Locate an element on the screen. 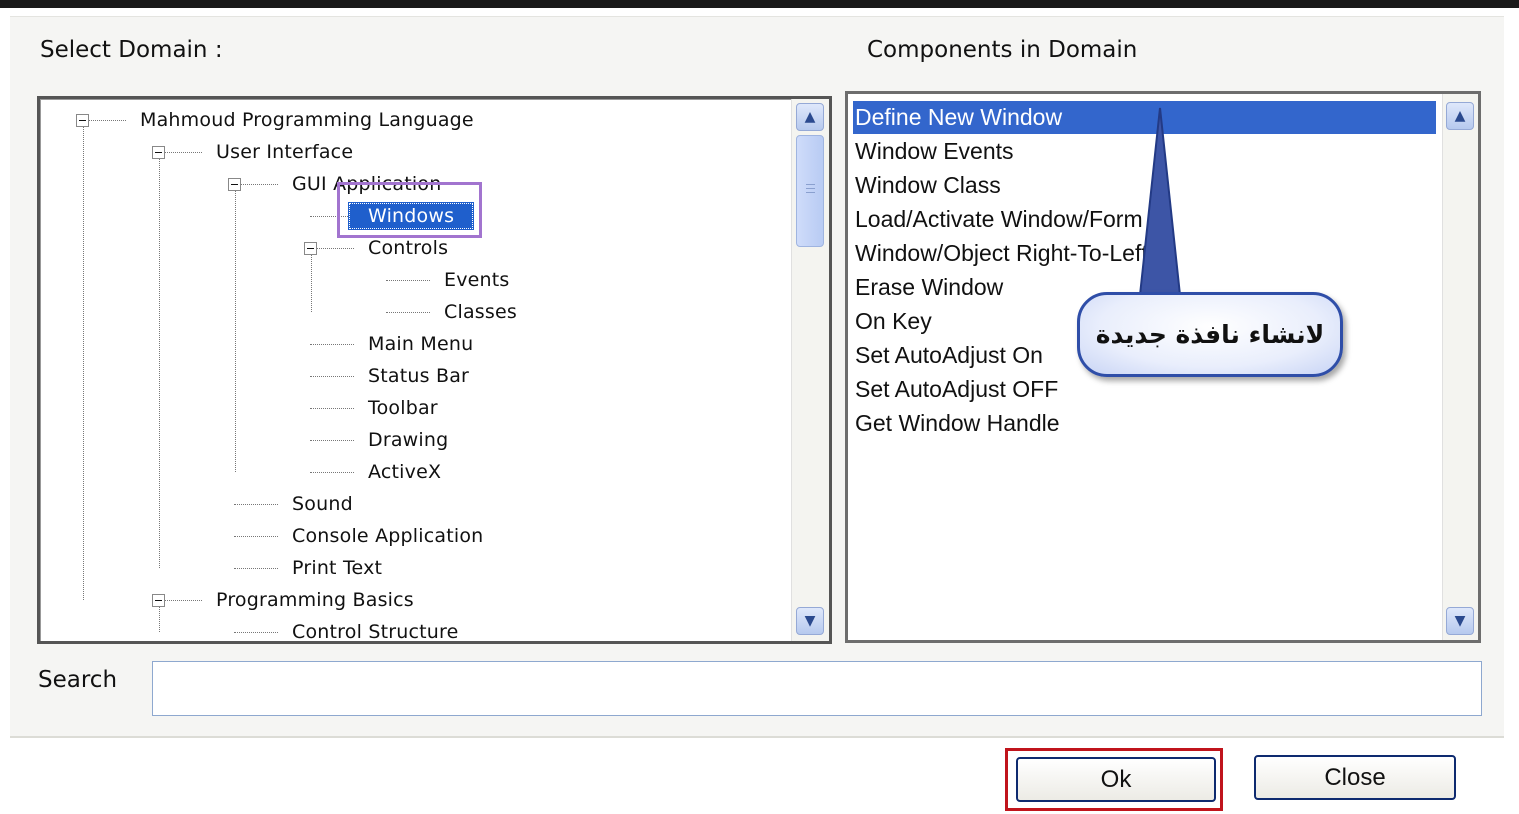 This screenshot has width=1519, height=814. tree-scroll-down-button: ▼ is located at coordinates (810, 621).